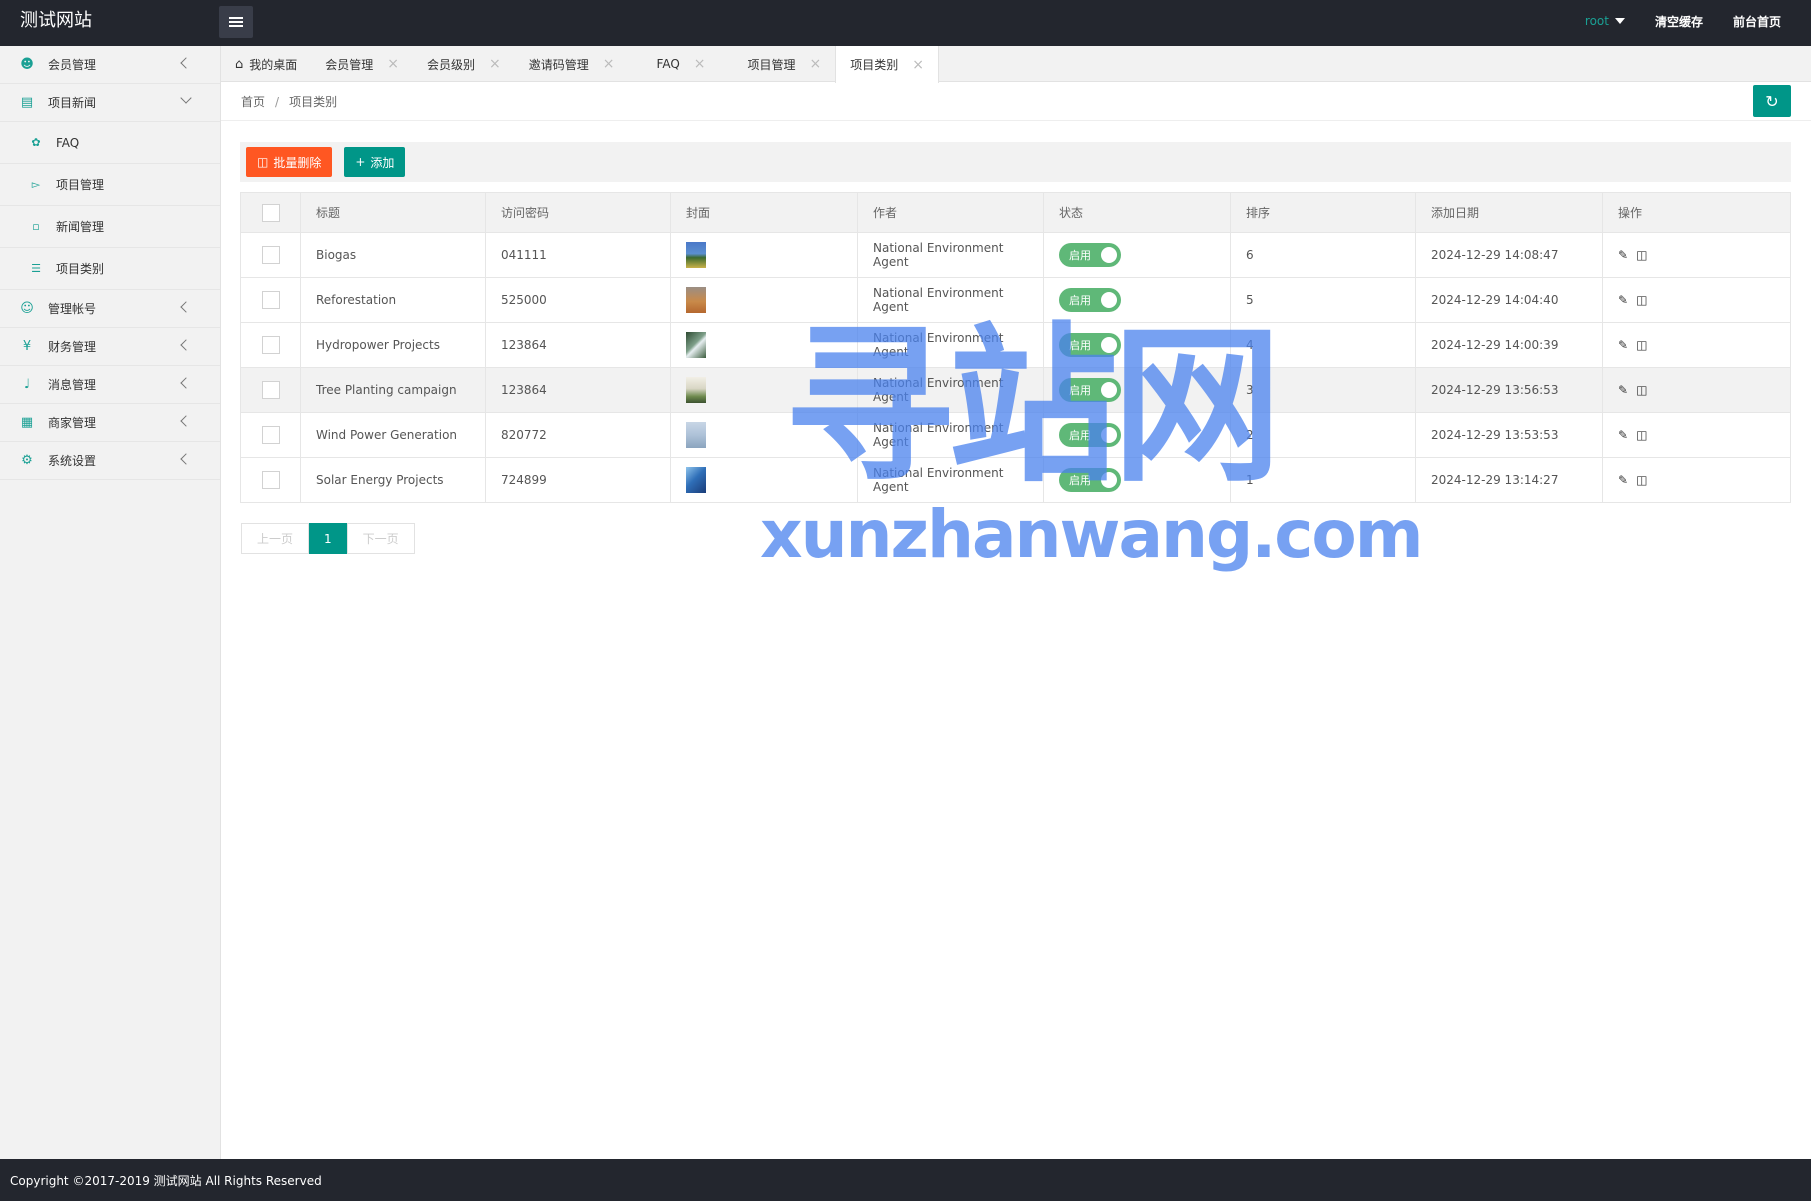 The image size is (1811, 1201). Describe the element at coordinates (382, 162) in the screenshot. I see `add-label: 添加` at that location.